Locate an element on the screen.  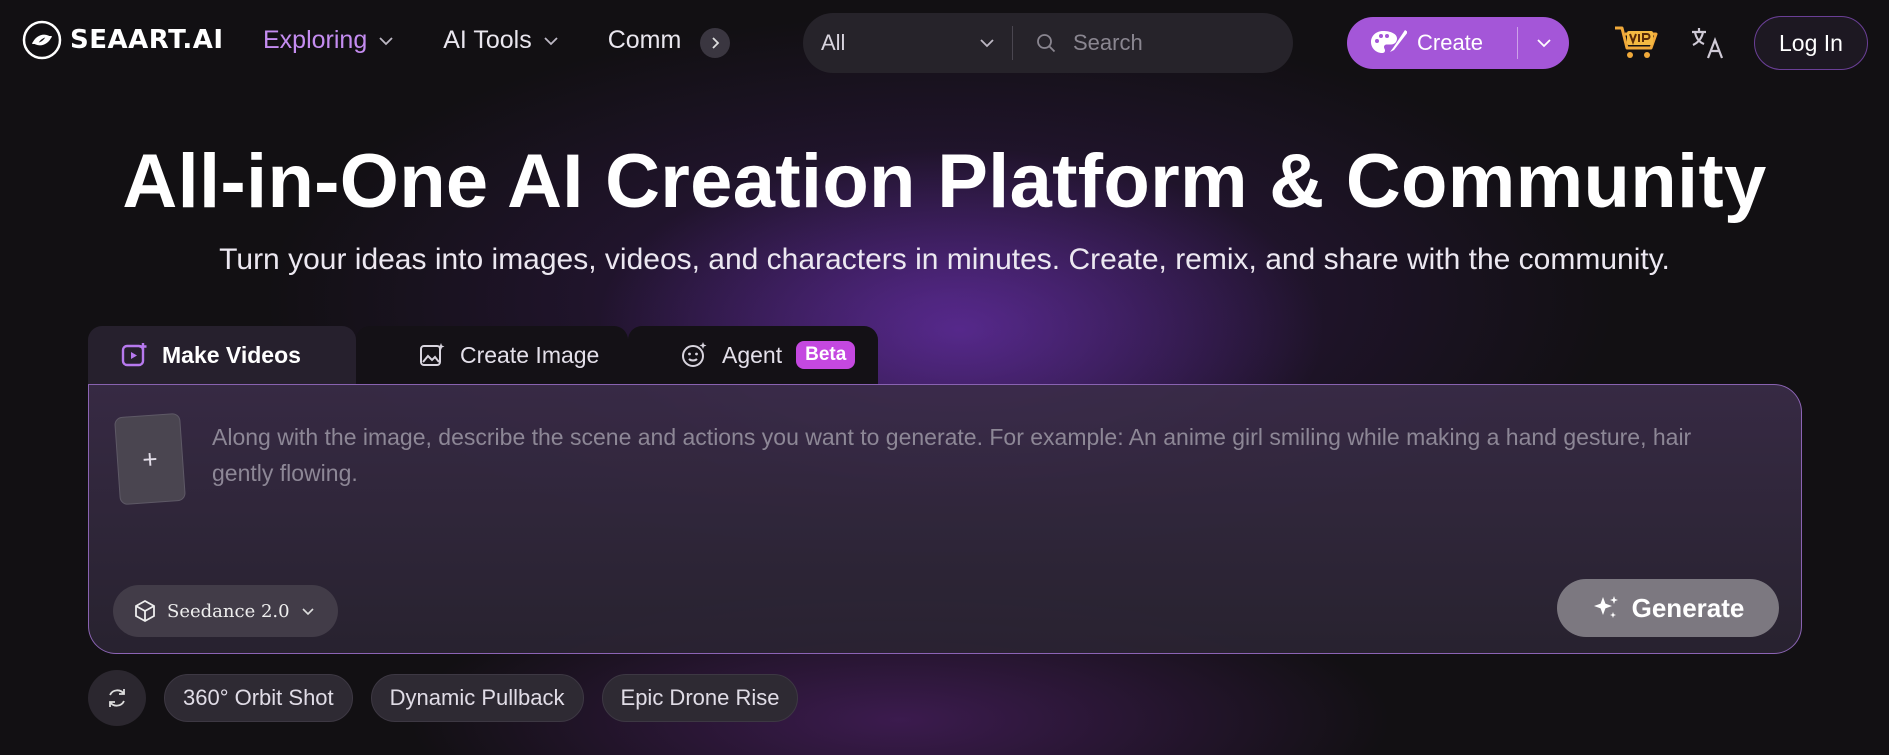
sparkle-icon is located at coordinates (1605, 607).